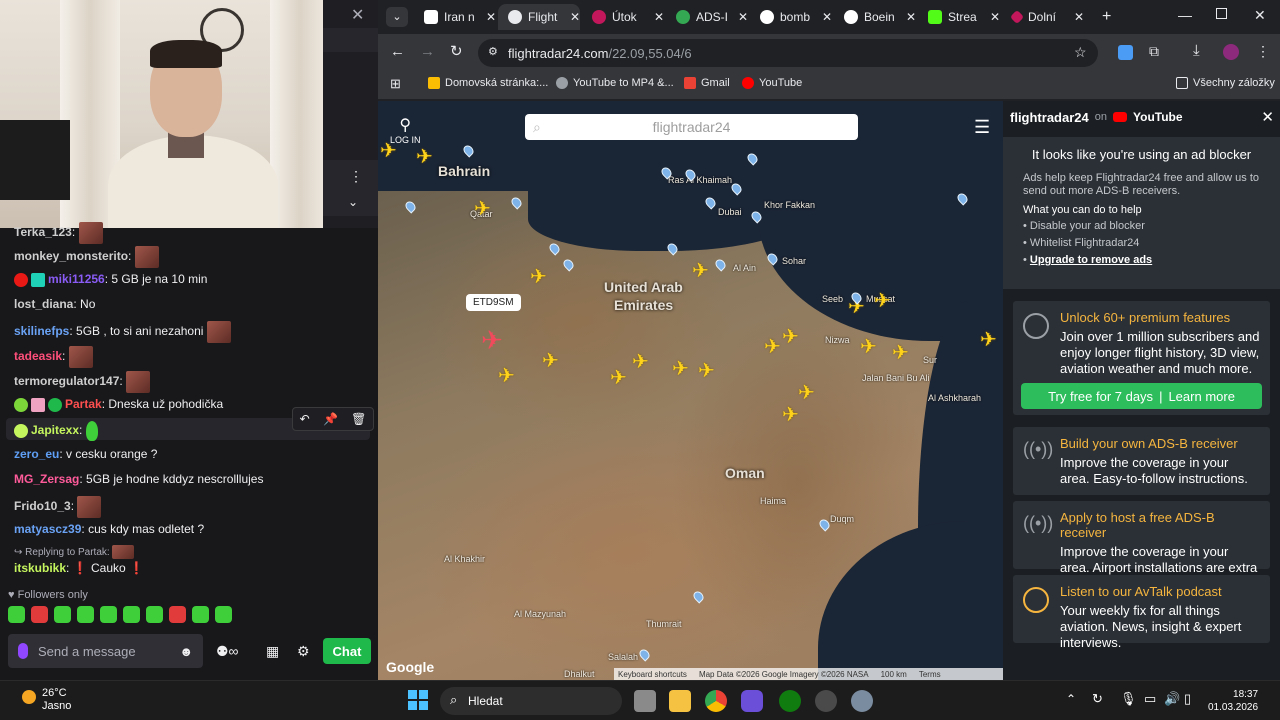 This screenshot has width=1280, height=720. What do you see at coordinates (982, 127) in the screenshot?
I see `hamburger-menu-icon: ☰` at bounding box center [982, 127].